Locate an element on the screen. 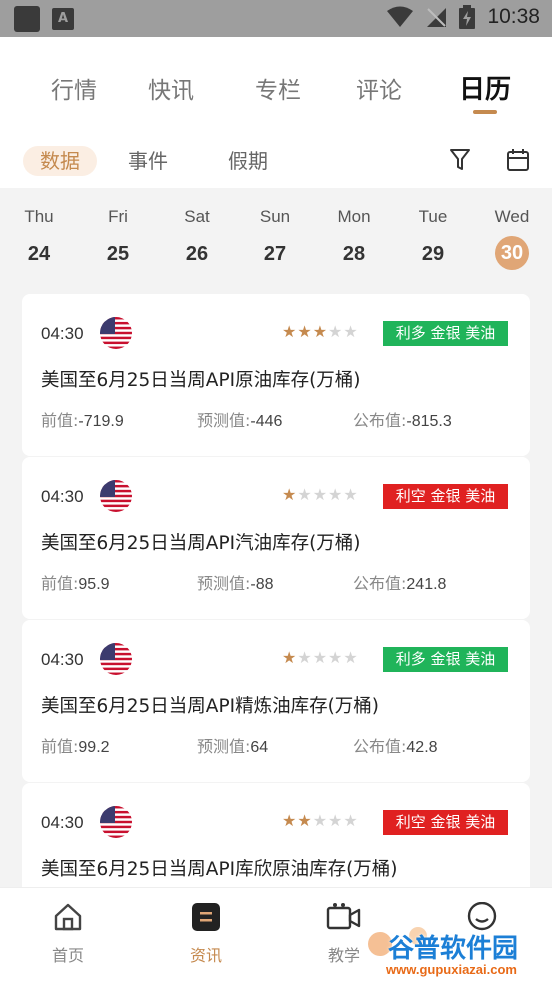 This screenshot has height=983, width=552. subtab-events: 事件 is located at coordinates (148, 161).